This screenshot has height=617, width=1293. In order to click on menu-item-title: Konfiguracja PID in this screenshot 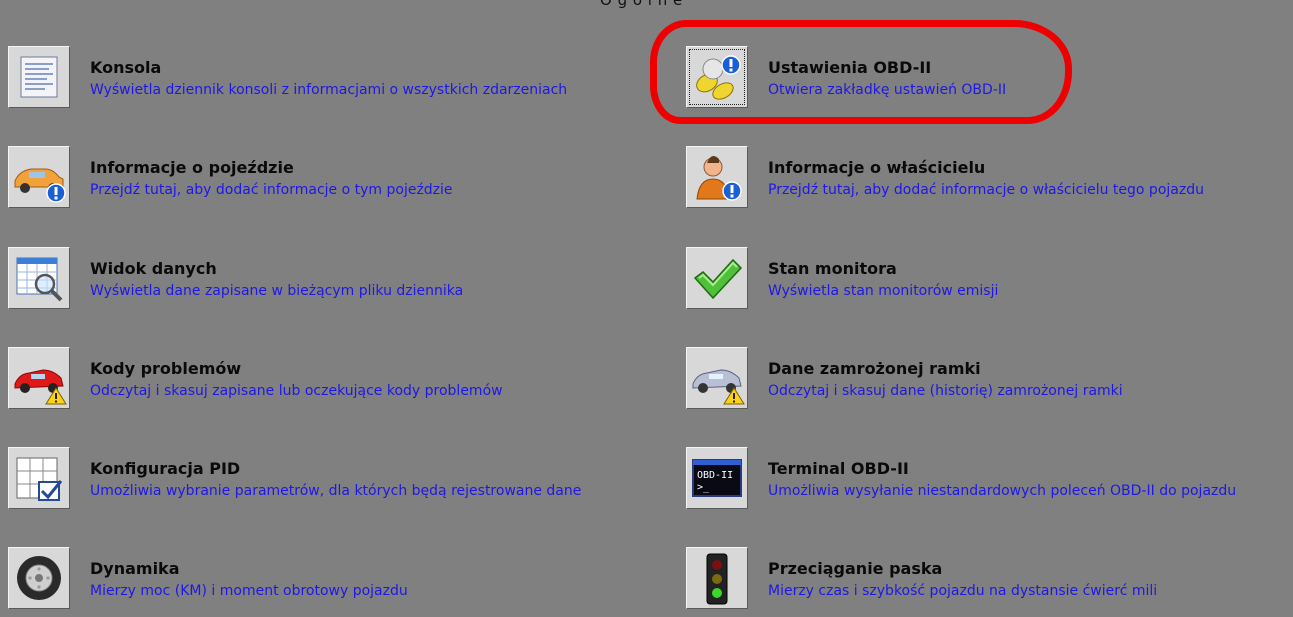, I will do `click(165, 468)`.